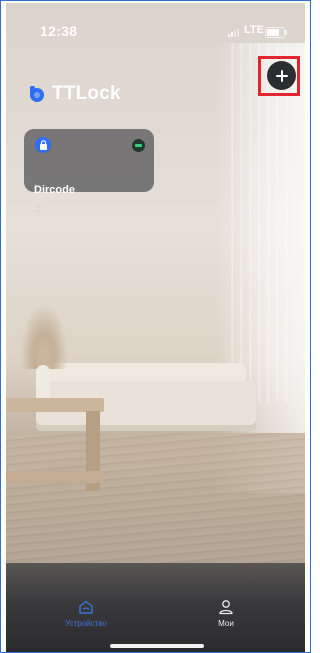 The width and height of the screenshot is (320, 653). I want to click on home-indicator, so click(157, 646).